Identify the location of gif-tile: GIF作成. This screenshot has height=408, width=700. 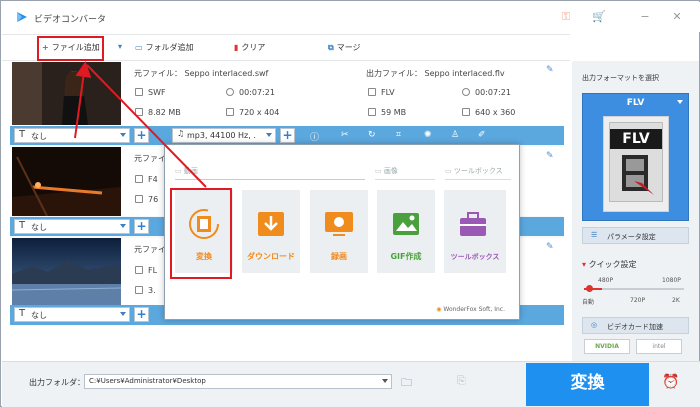
(406, 231).